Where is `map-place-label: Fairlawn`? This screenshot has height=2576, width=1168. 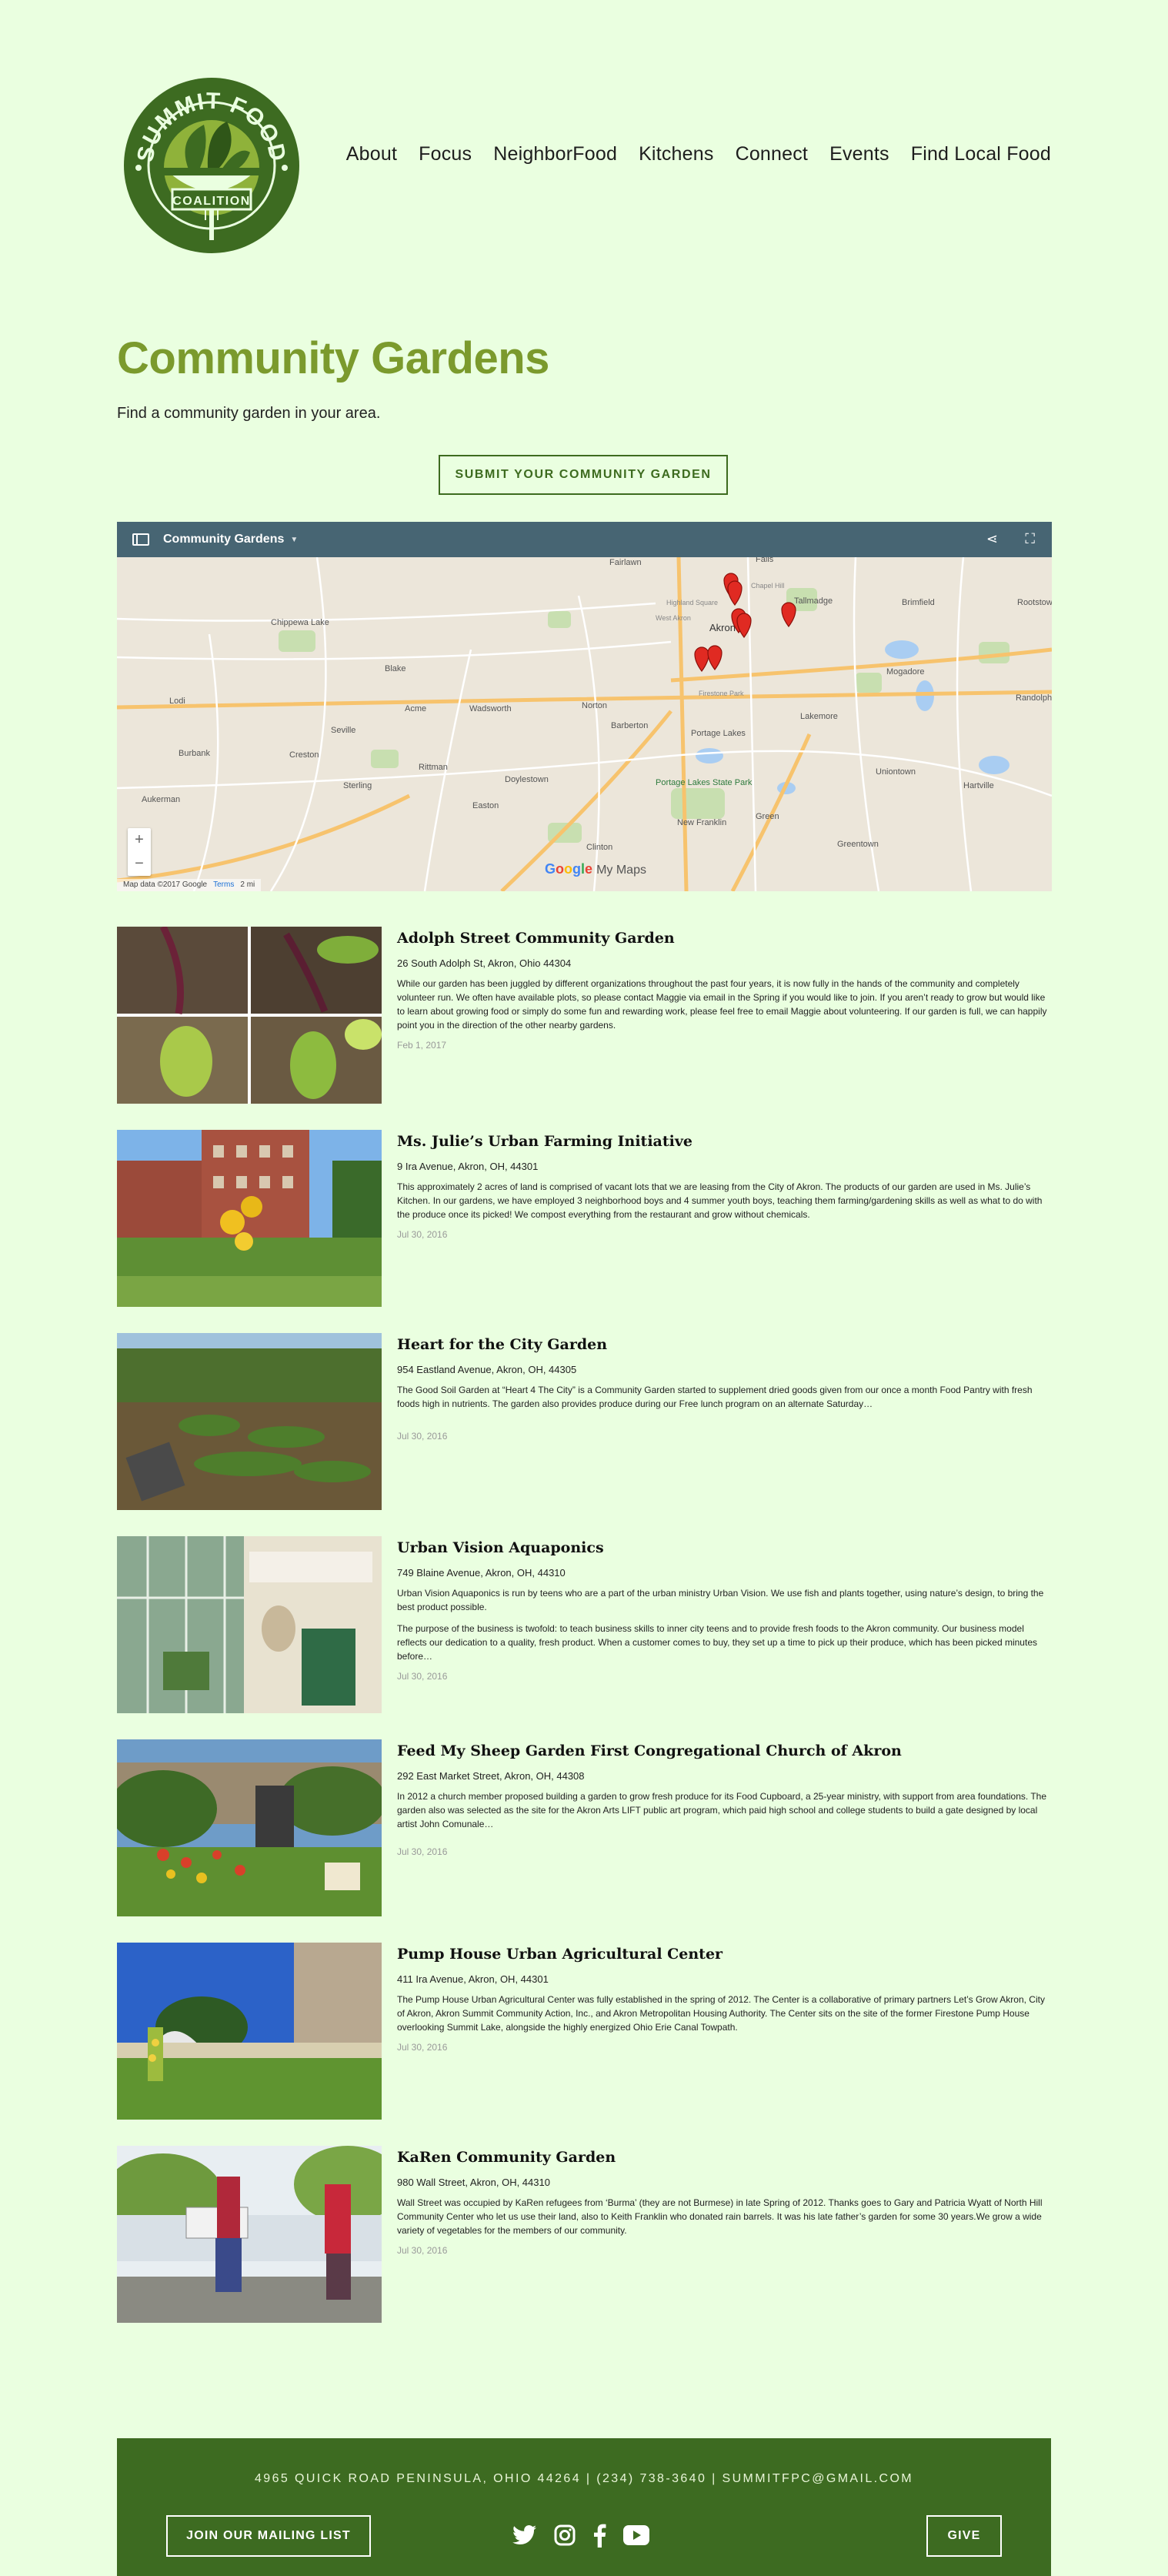
map-place-label: Fairlawn is located at coordinates (625, 562).